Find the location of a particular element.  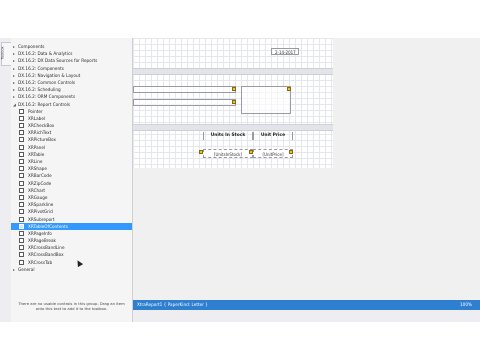

toolbox-item-xrcrossbandbox: XRCrossBandBox is located at coordinates (71, 254).